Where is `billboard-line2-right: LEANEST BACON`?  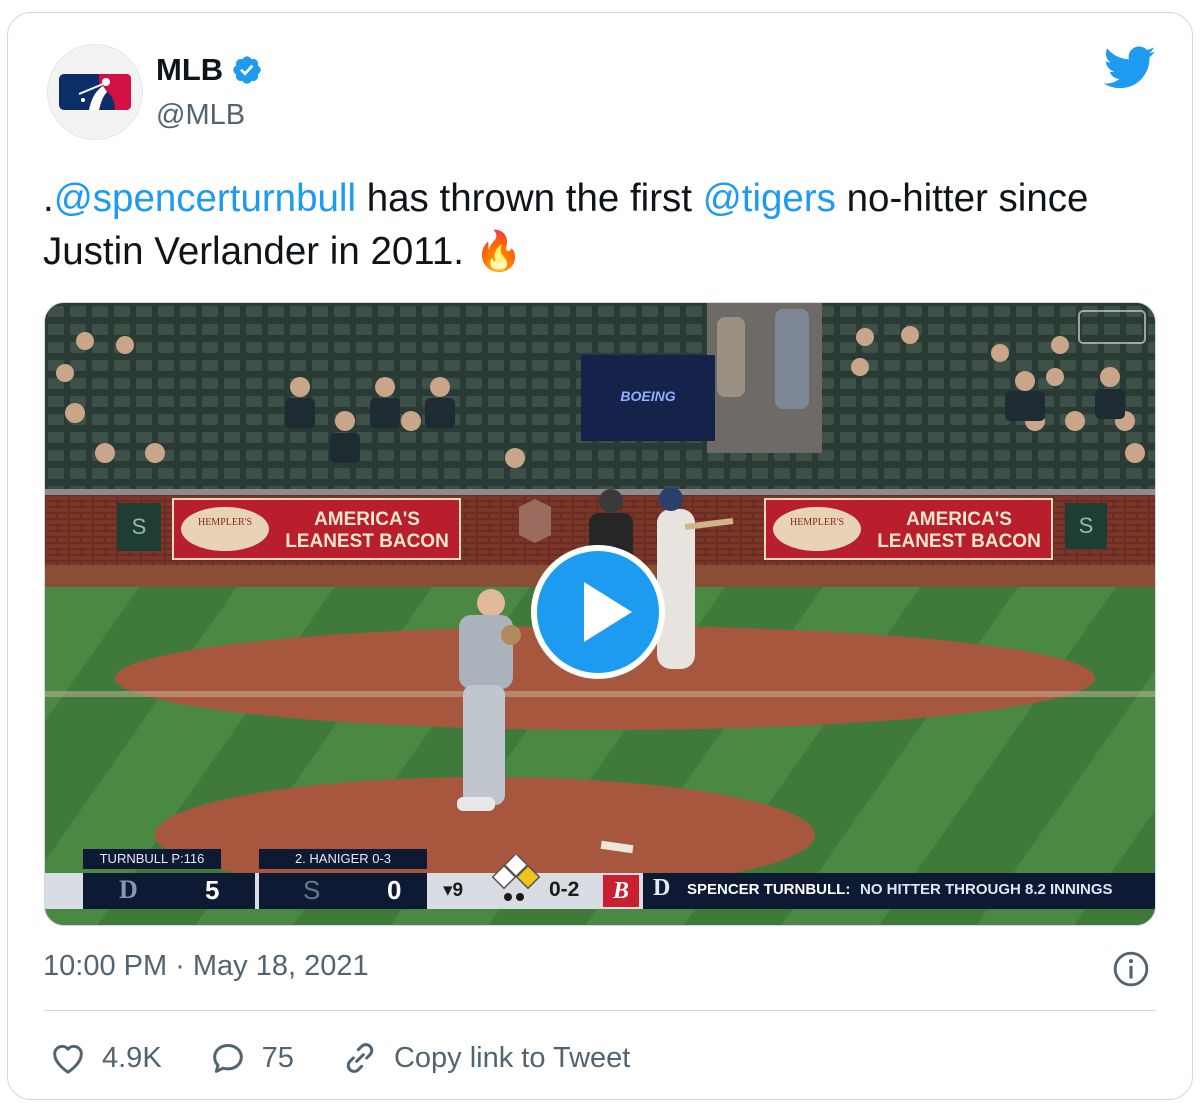 billboard-line2-right: LEANEST BACON is located at coordinates (959, 541).